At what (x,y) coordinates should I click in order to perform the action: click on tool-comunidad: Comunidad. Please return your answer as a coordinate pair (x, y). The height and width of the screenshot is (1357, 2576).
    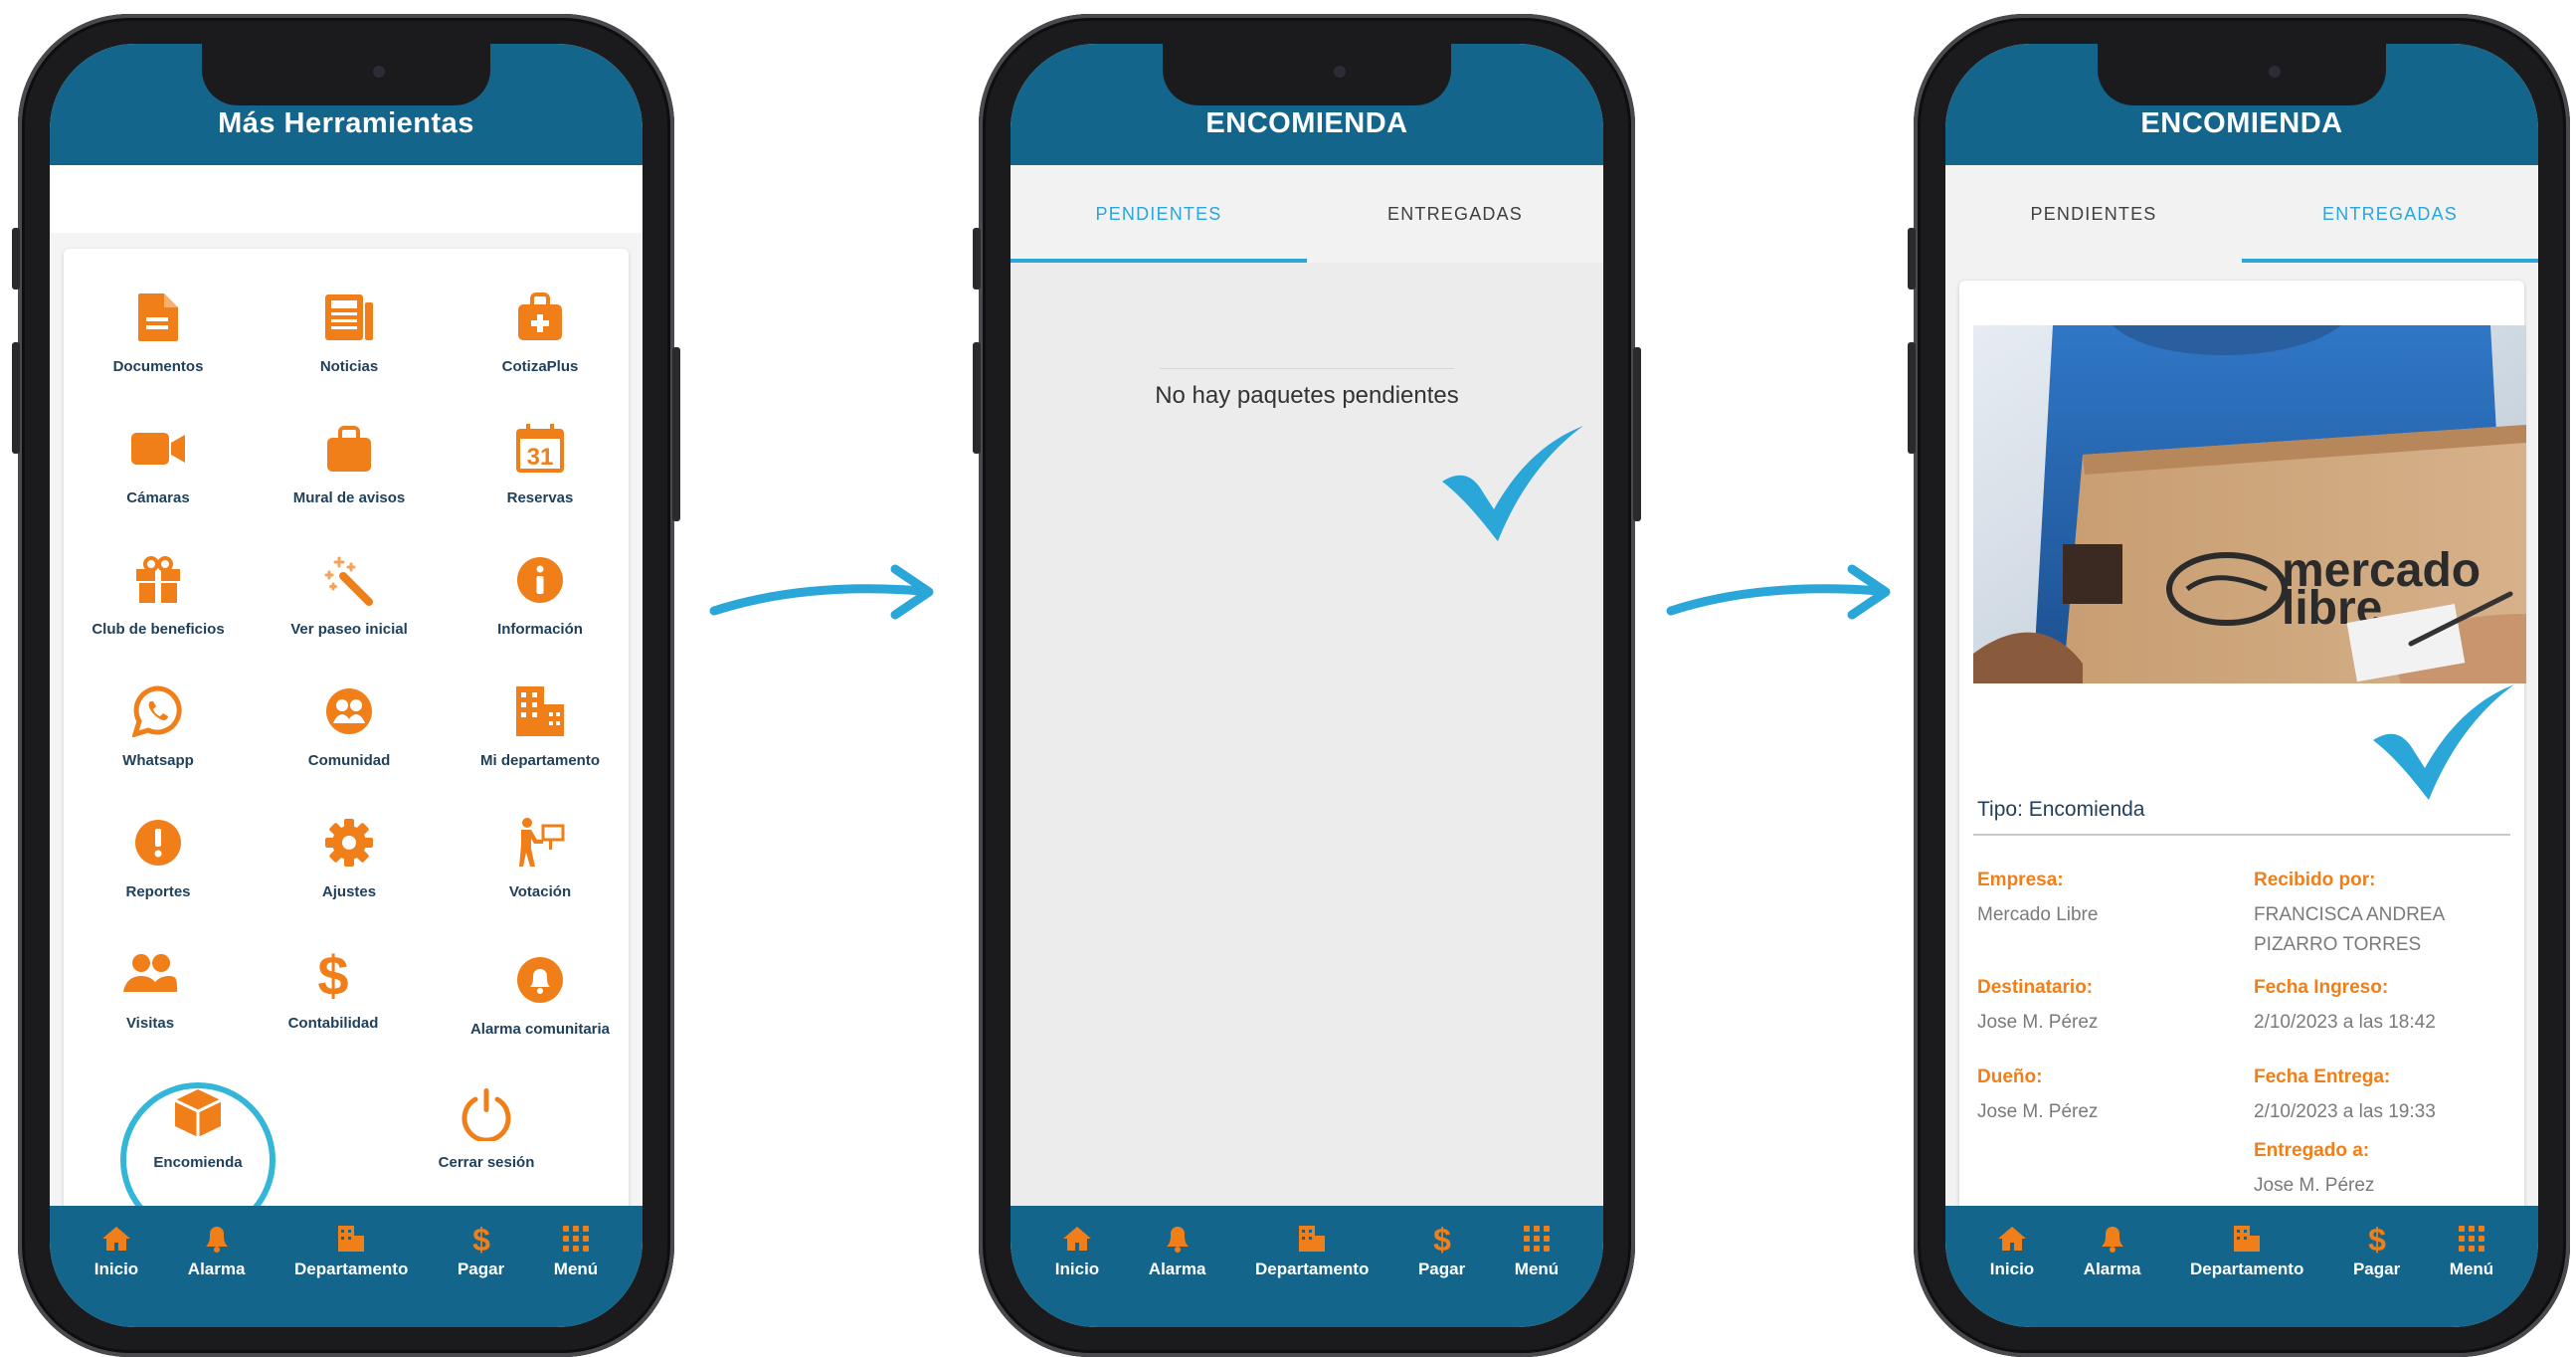
    Looking at the image, I should click on (349, 725).